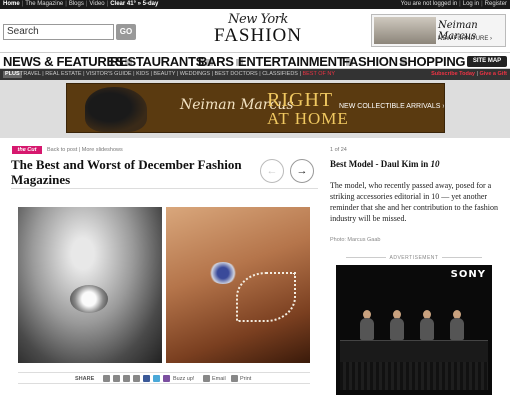 The image size is (510, 415). Describe the element at coordinates (223, 273) in the screenshot. I see `jewel-detail` at that location.